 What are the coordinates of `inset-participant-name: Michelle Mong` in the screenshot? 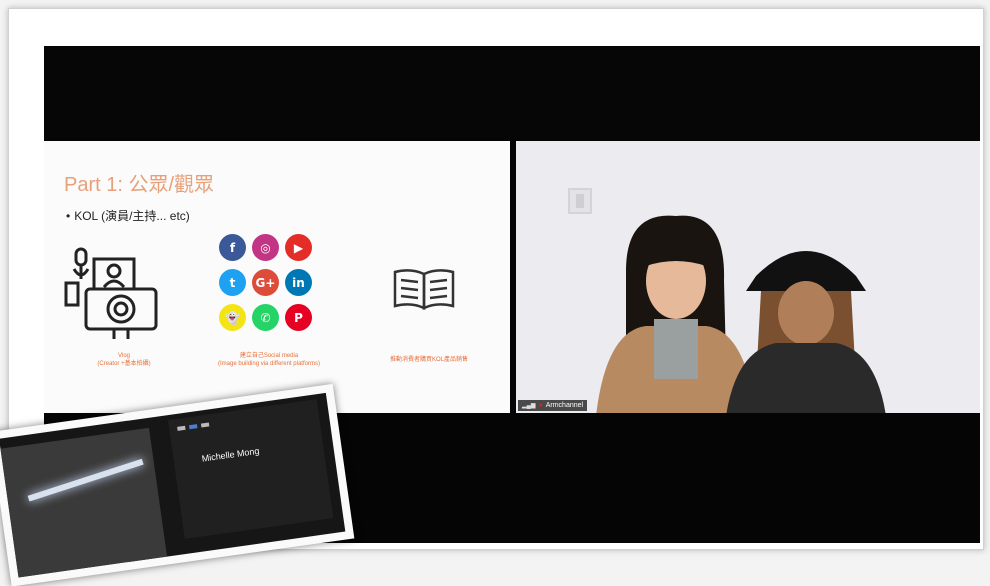 It's located at (230, 454).